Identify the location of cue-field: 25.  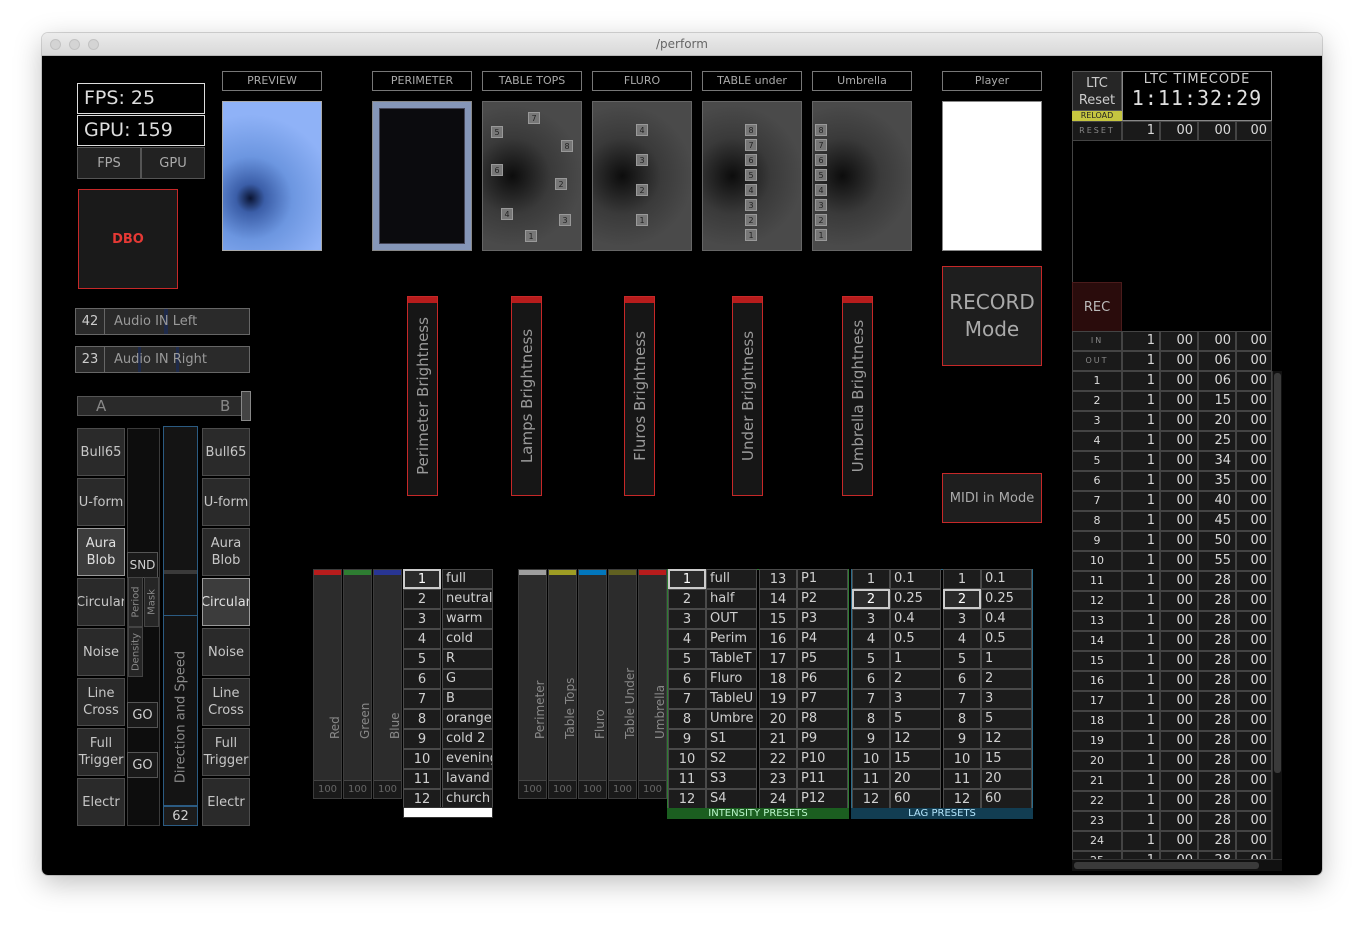
(1217, 441).